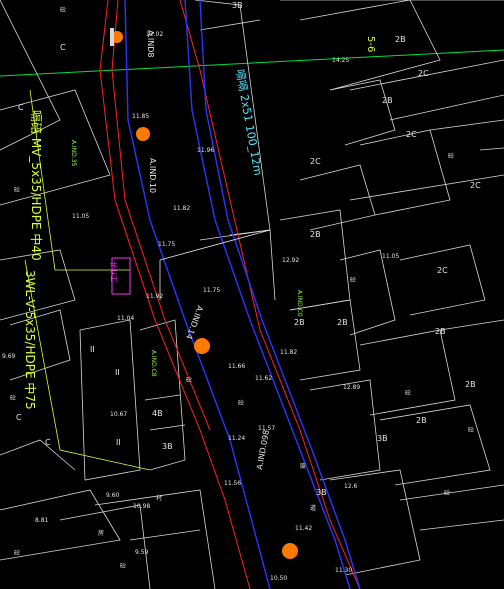 Image resolution: width=504 pixels, height=589 pixels. I want to click on elevation-text: 10.67, so click(118, 414).